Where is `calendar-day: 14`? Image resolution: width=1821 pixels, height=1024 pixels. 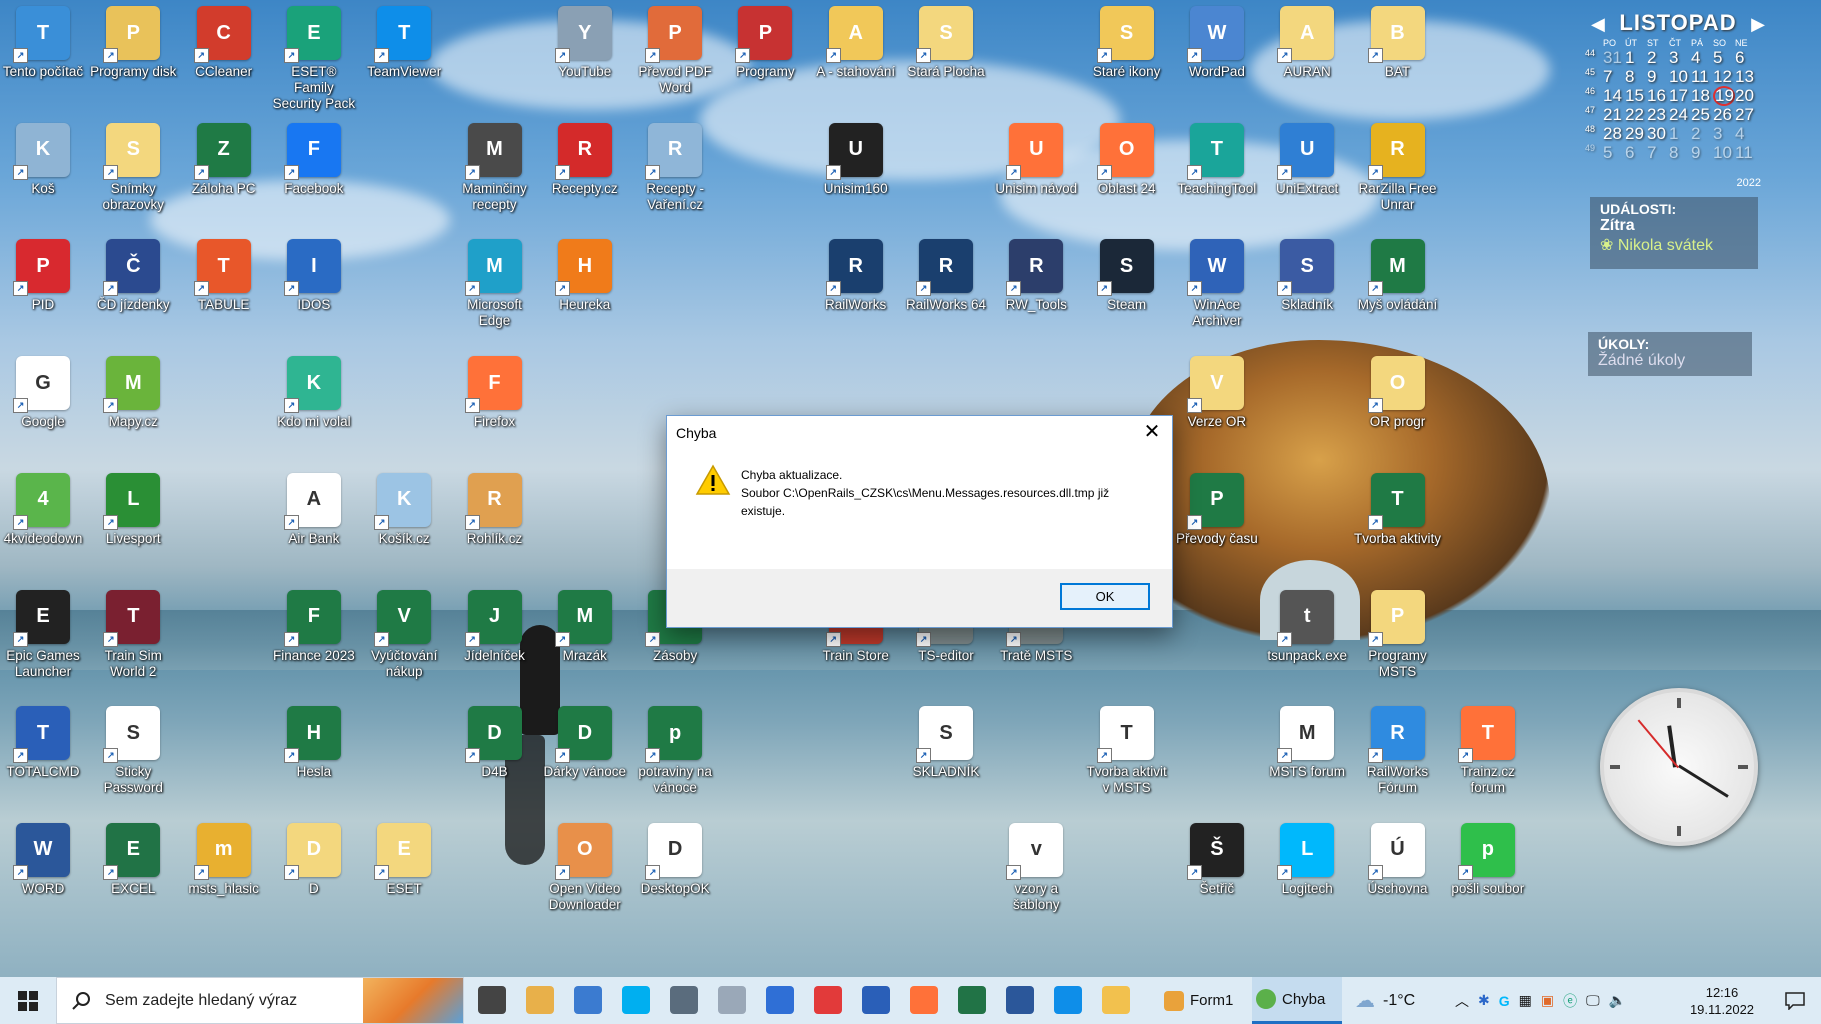 calendar-day: 14 is located at coordinates (1614, 96).